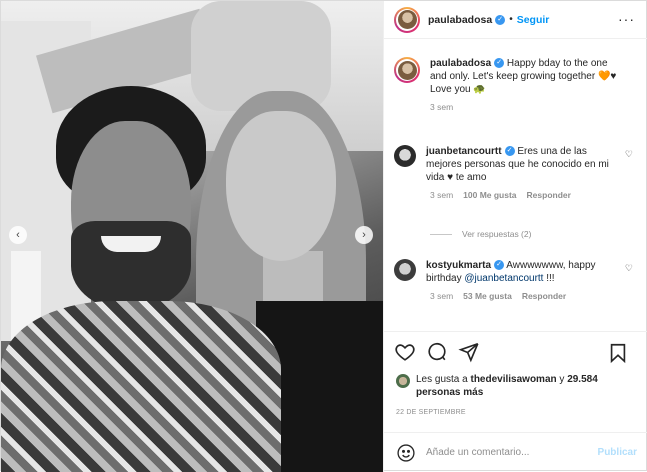 This screenshot has width=647, height=472. I want to click on next-photo-button: ›, so click(364, 235).